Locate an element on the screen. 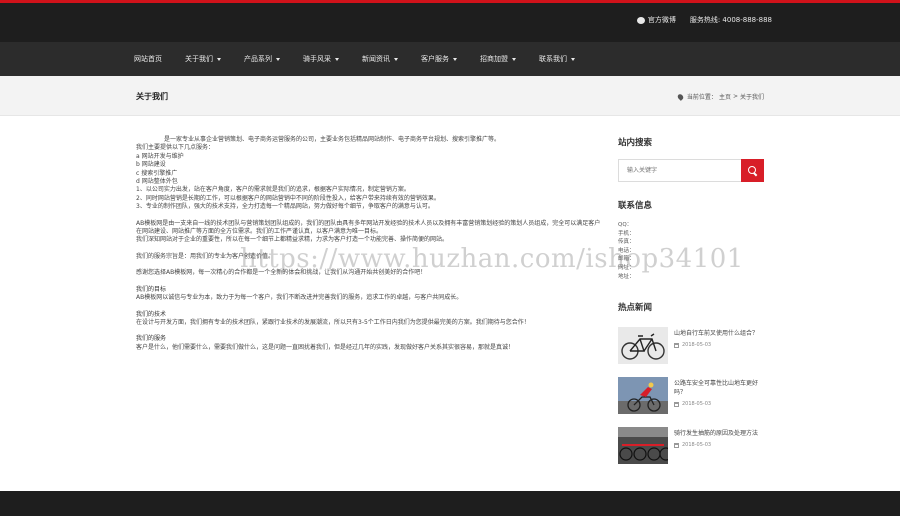 The width and height of the screenshot is (900, 516). search-icon is located at coordinates (752, 170).